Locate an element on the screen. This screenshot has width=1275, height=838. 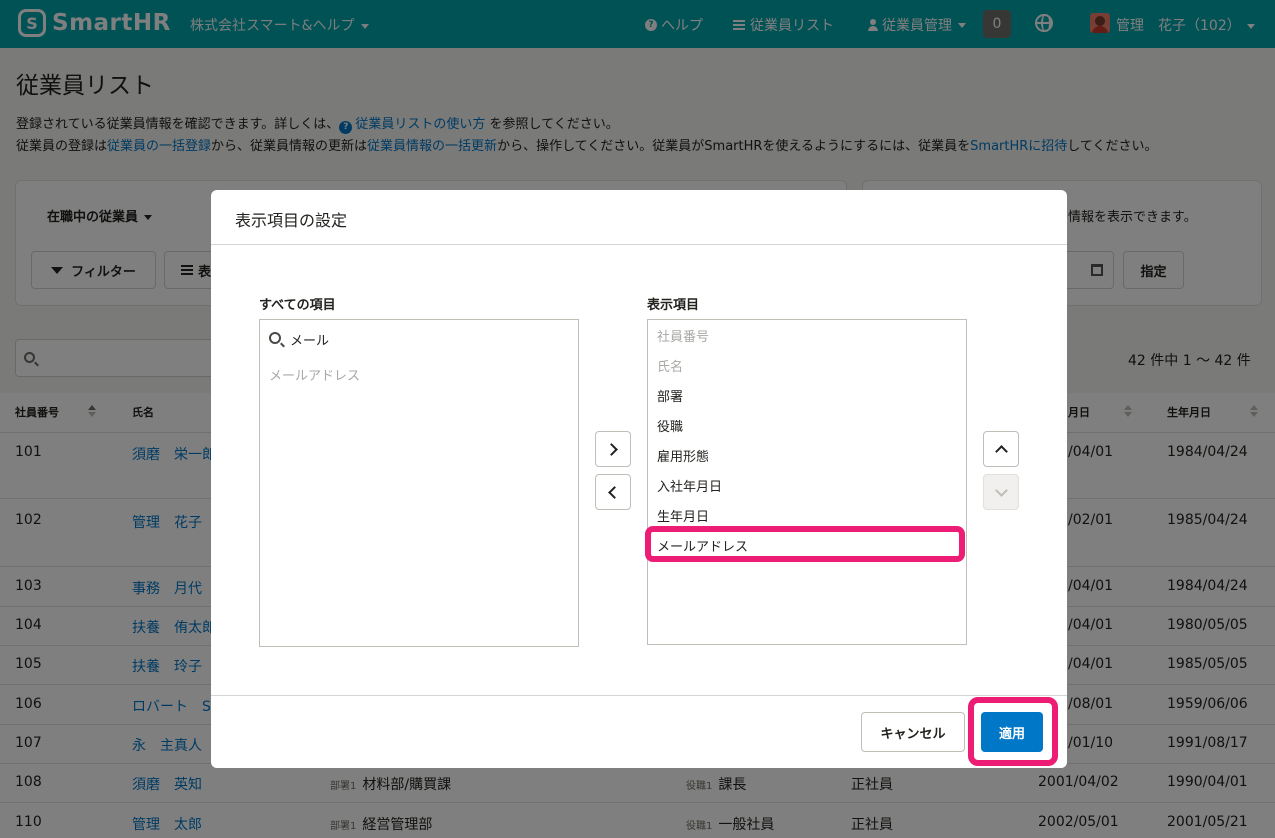
add-item-button is located at coordinates (613, 449).